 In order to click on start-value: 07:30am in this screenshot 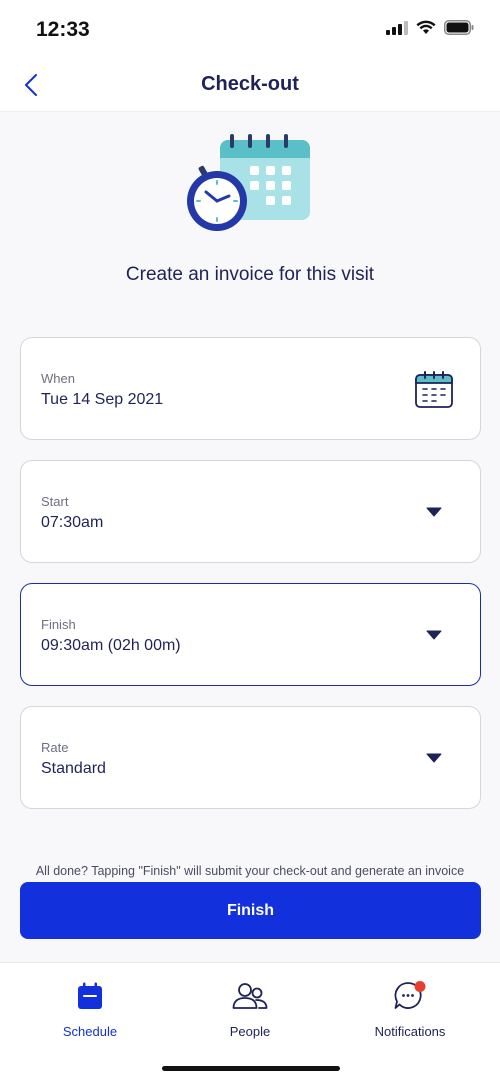, I will do `click(72, 522)`.